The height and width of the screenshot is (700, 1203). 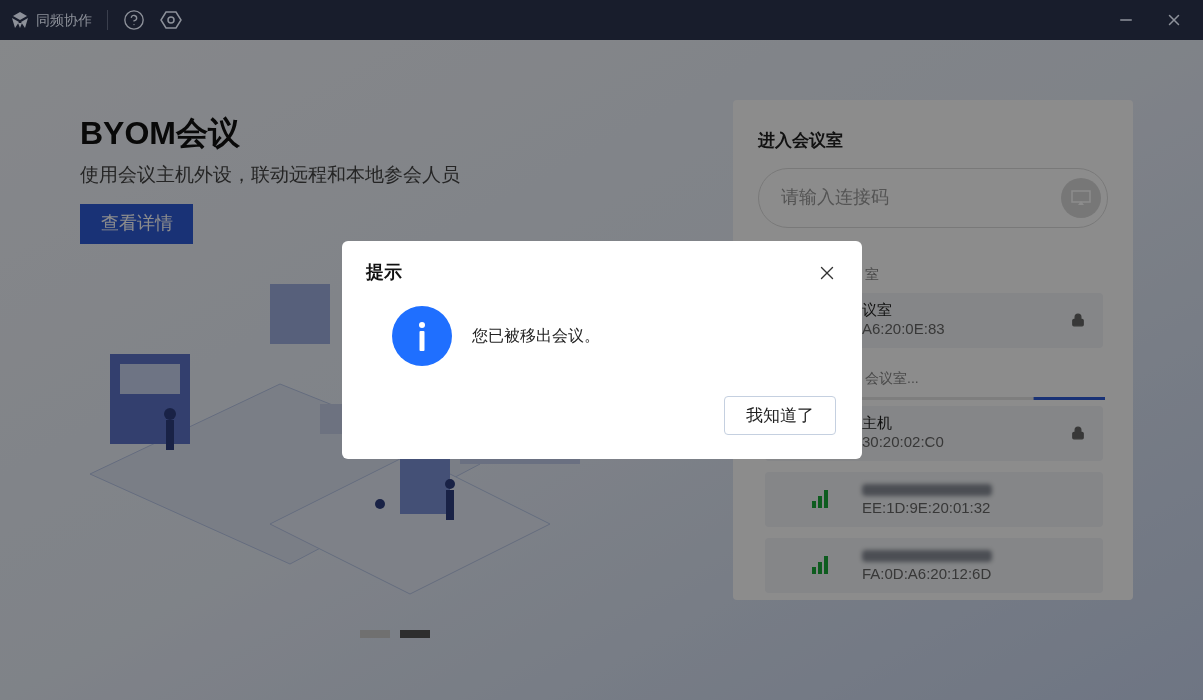 I want to click on acknowledge-button: 我知道了, so click(x=780, y=415).